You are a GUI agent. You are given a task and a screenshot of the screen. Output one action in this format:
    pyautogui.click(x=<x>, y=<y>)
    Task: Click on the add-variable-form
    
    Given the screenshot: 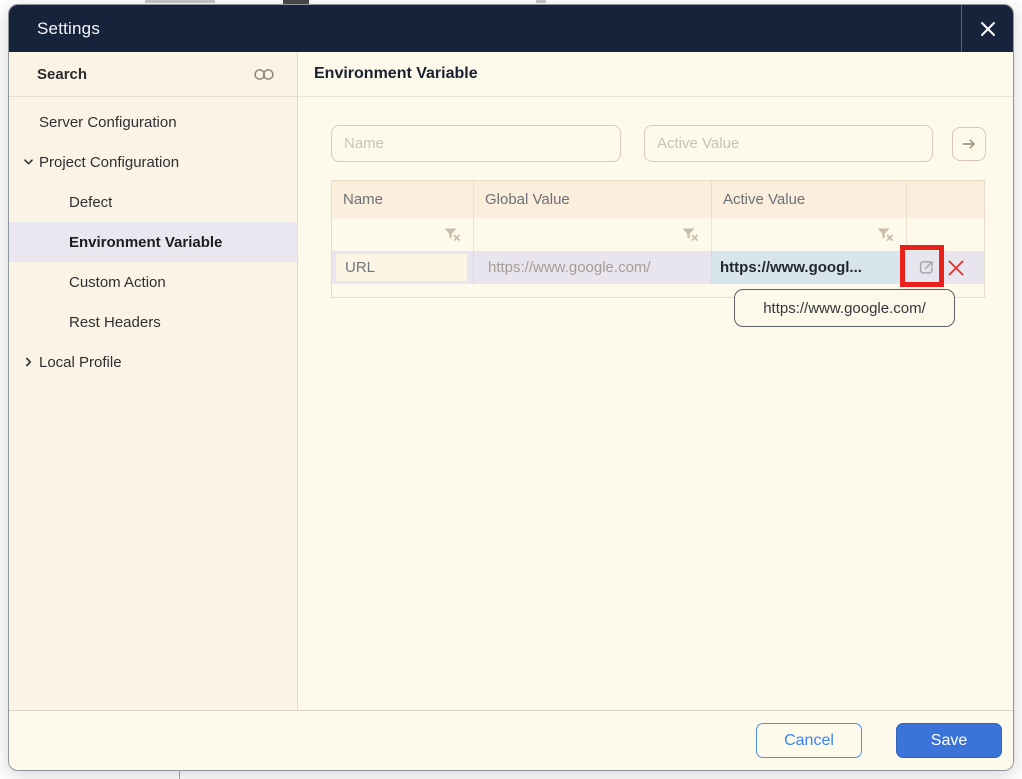 What is the action you would take?
    pyautogui.click(x=672, y=143)
    